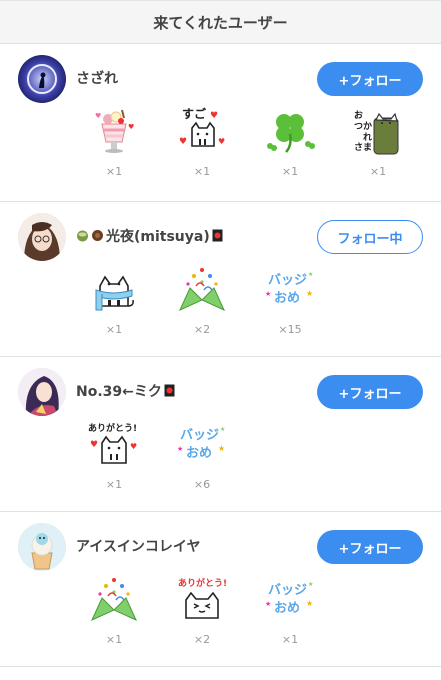  What do you see at coordinates (202, 598) in the screenshot?
I see `cat-arigatou-banner-icon: ありがとう!` at bounding box center [202, 598].